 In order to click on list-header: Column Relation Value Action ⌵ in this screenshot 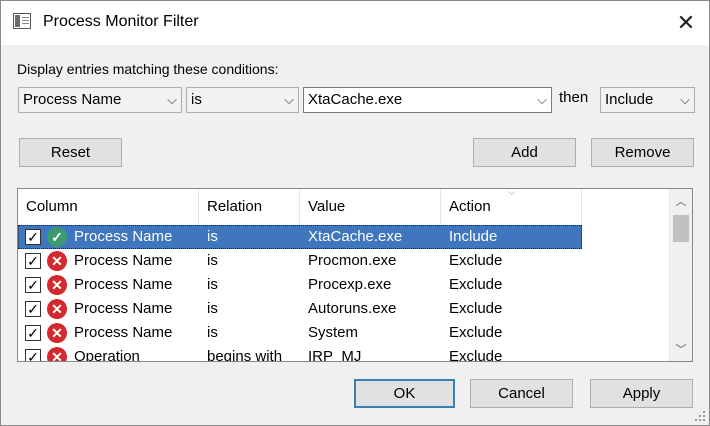, I will do `click(300, 206)`.